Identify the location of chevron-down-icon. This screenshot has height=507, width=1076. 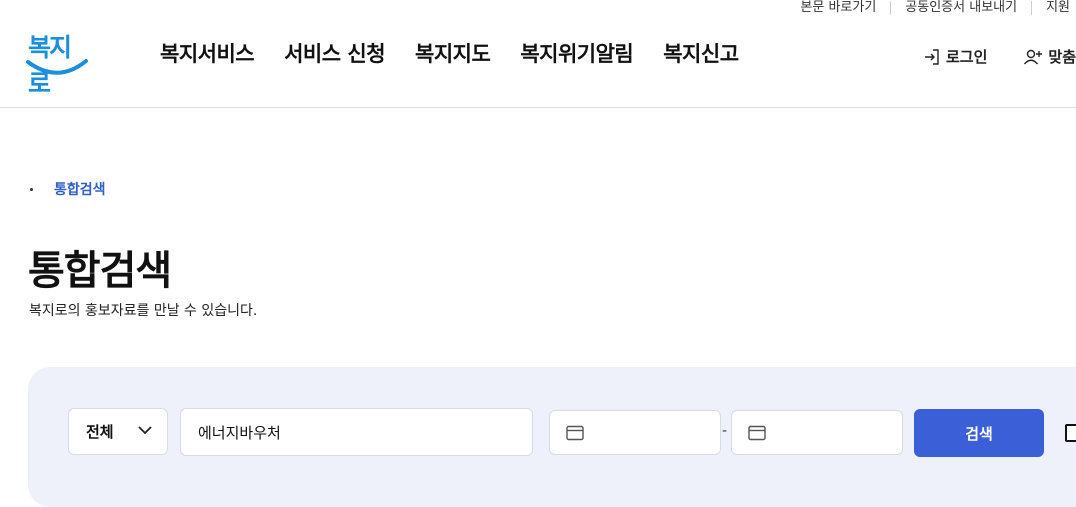
(145, 430).